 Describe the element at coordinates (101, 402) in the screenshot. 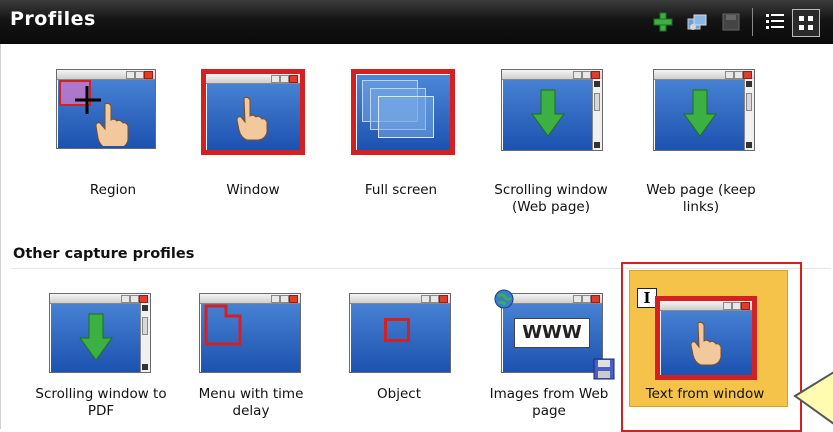

I see `profile-label: Scrolling window to PDF` at that location.